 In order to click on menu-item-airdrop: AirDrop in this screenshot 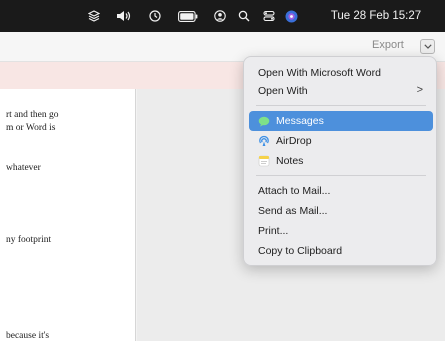, I will do `click(341, 141)`.